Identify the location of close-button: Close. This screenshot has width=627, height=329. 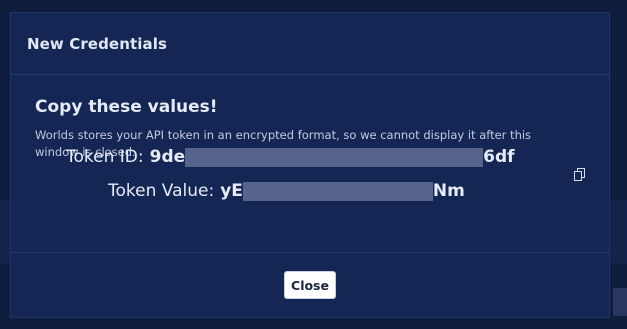
(310, 285).